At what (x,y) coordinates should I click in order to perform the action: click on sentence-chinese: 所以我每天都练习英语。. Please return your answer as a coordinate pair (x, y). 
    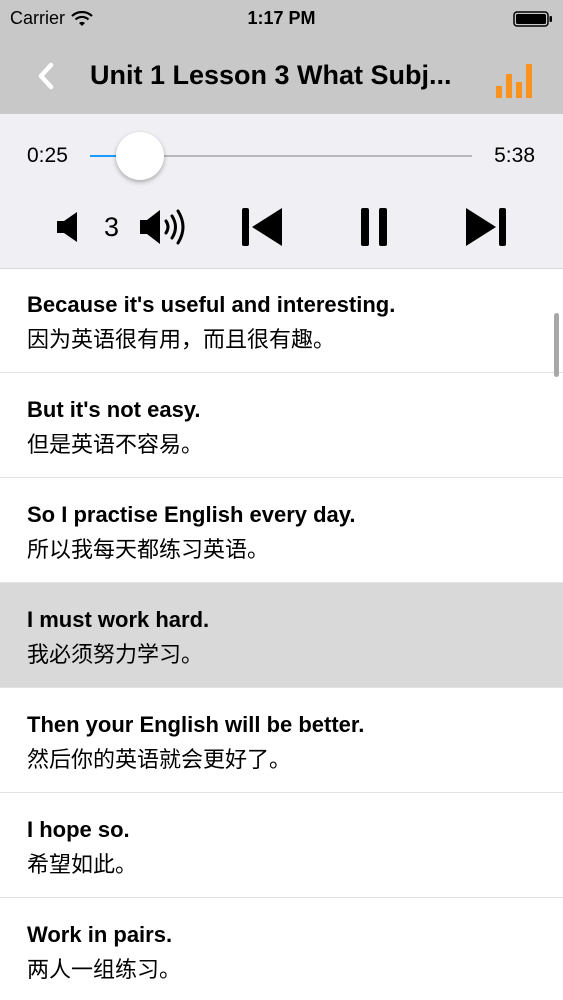
    Looking at the image, I should click on (148, 549).